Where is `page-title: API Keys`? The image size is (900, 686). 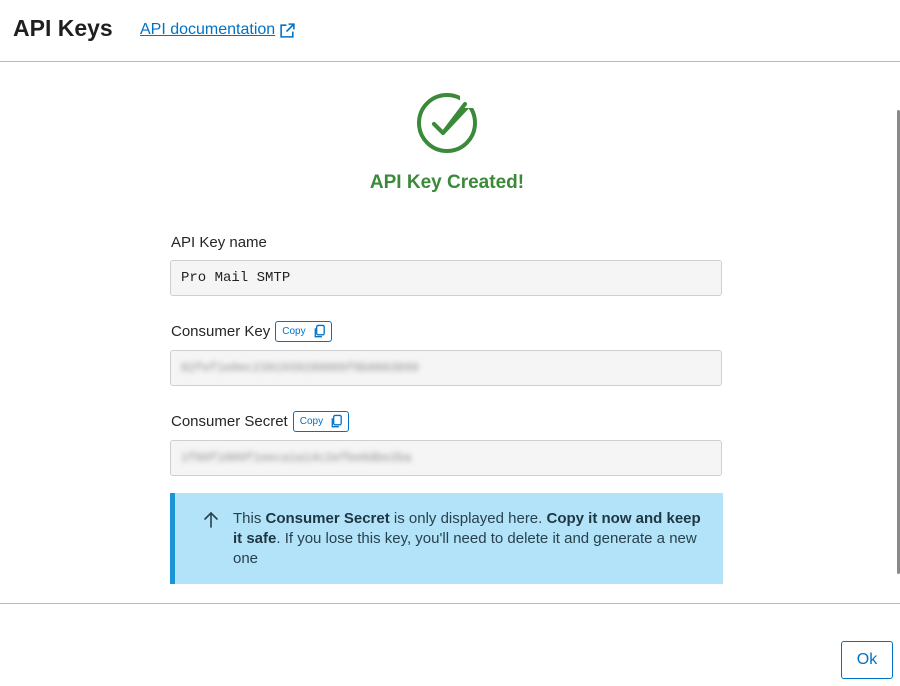 page-title: API Keys is located at coordinates (63, 28).